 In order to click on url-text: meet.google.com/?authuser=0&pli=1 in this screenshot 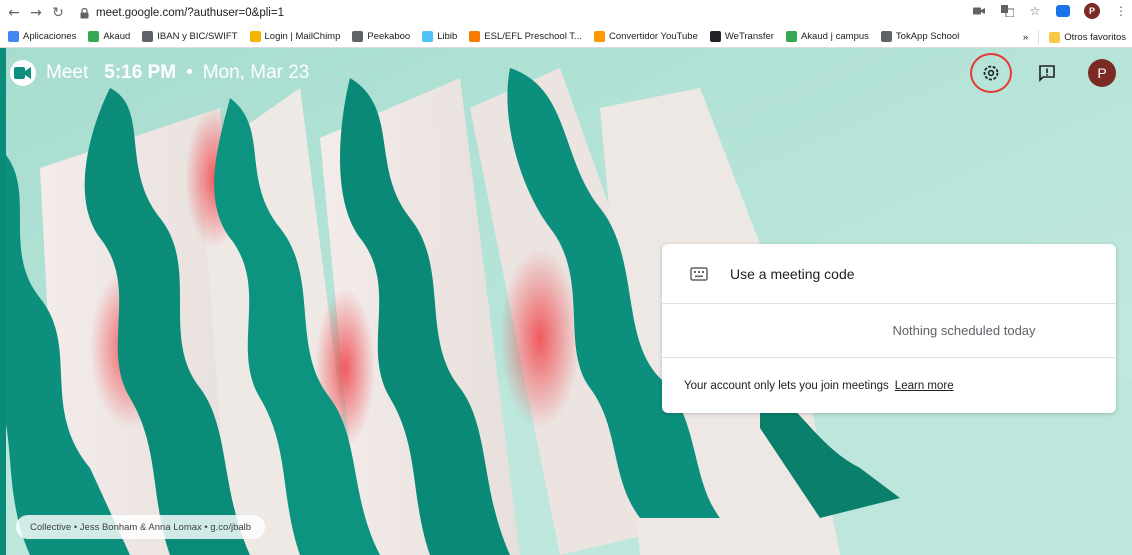, I will do `click(190, 13)`.